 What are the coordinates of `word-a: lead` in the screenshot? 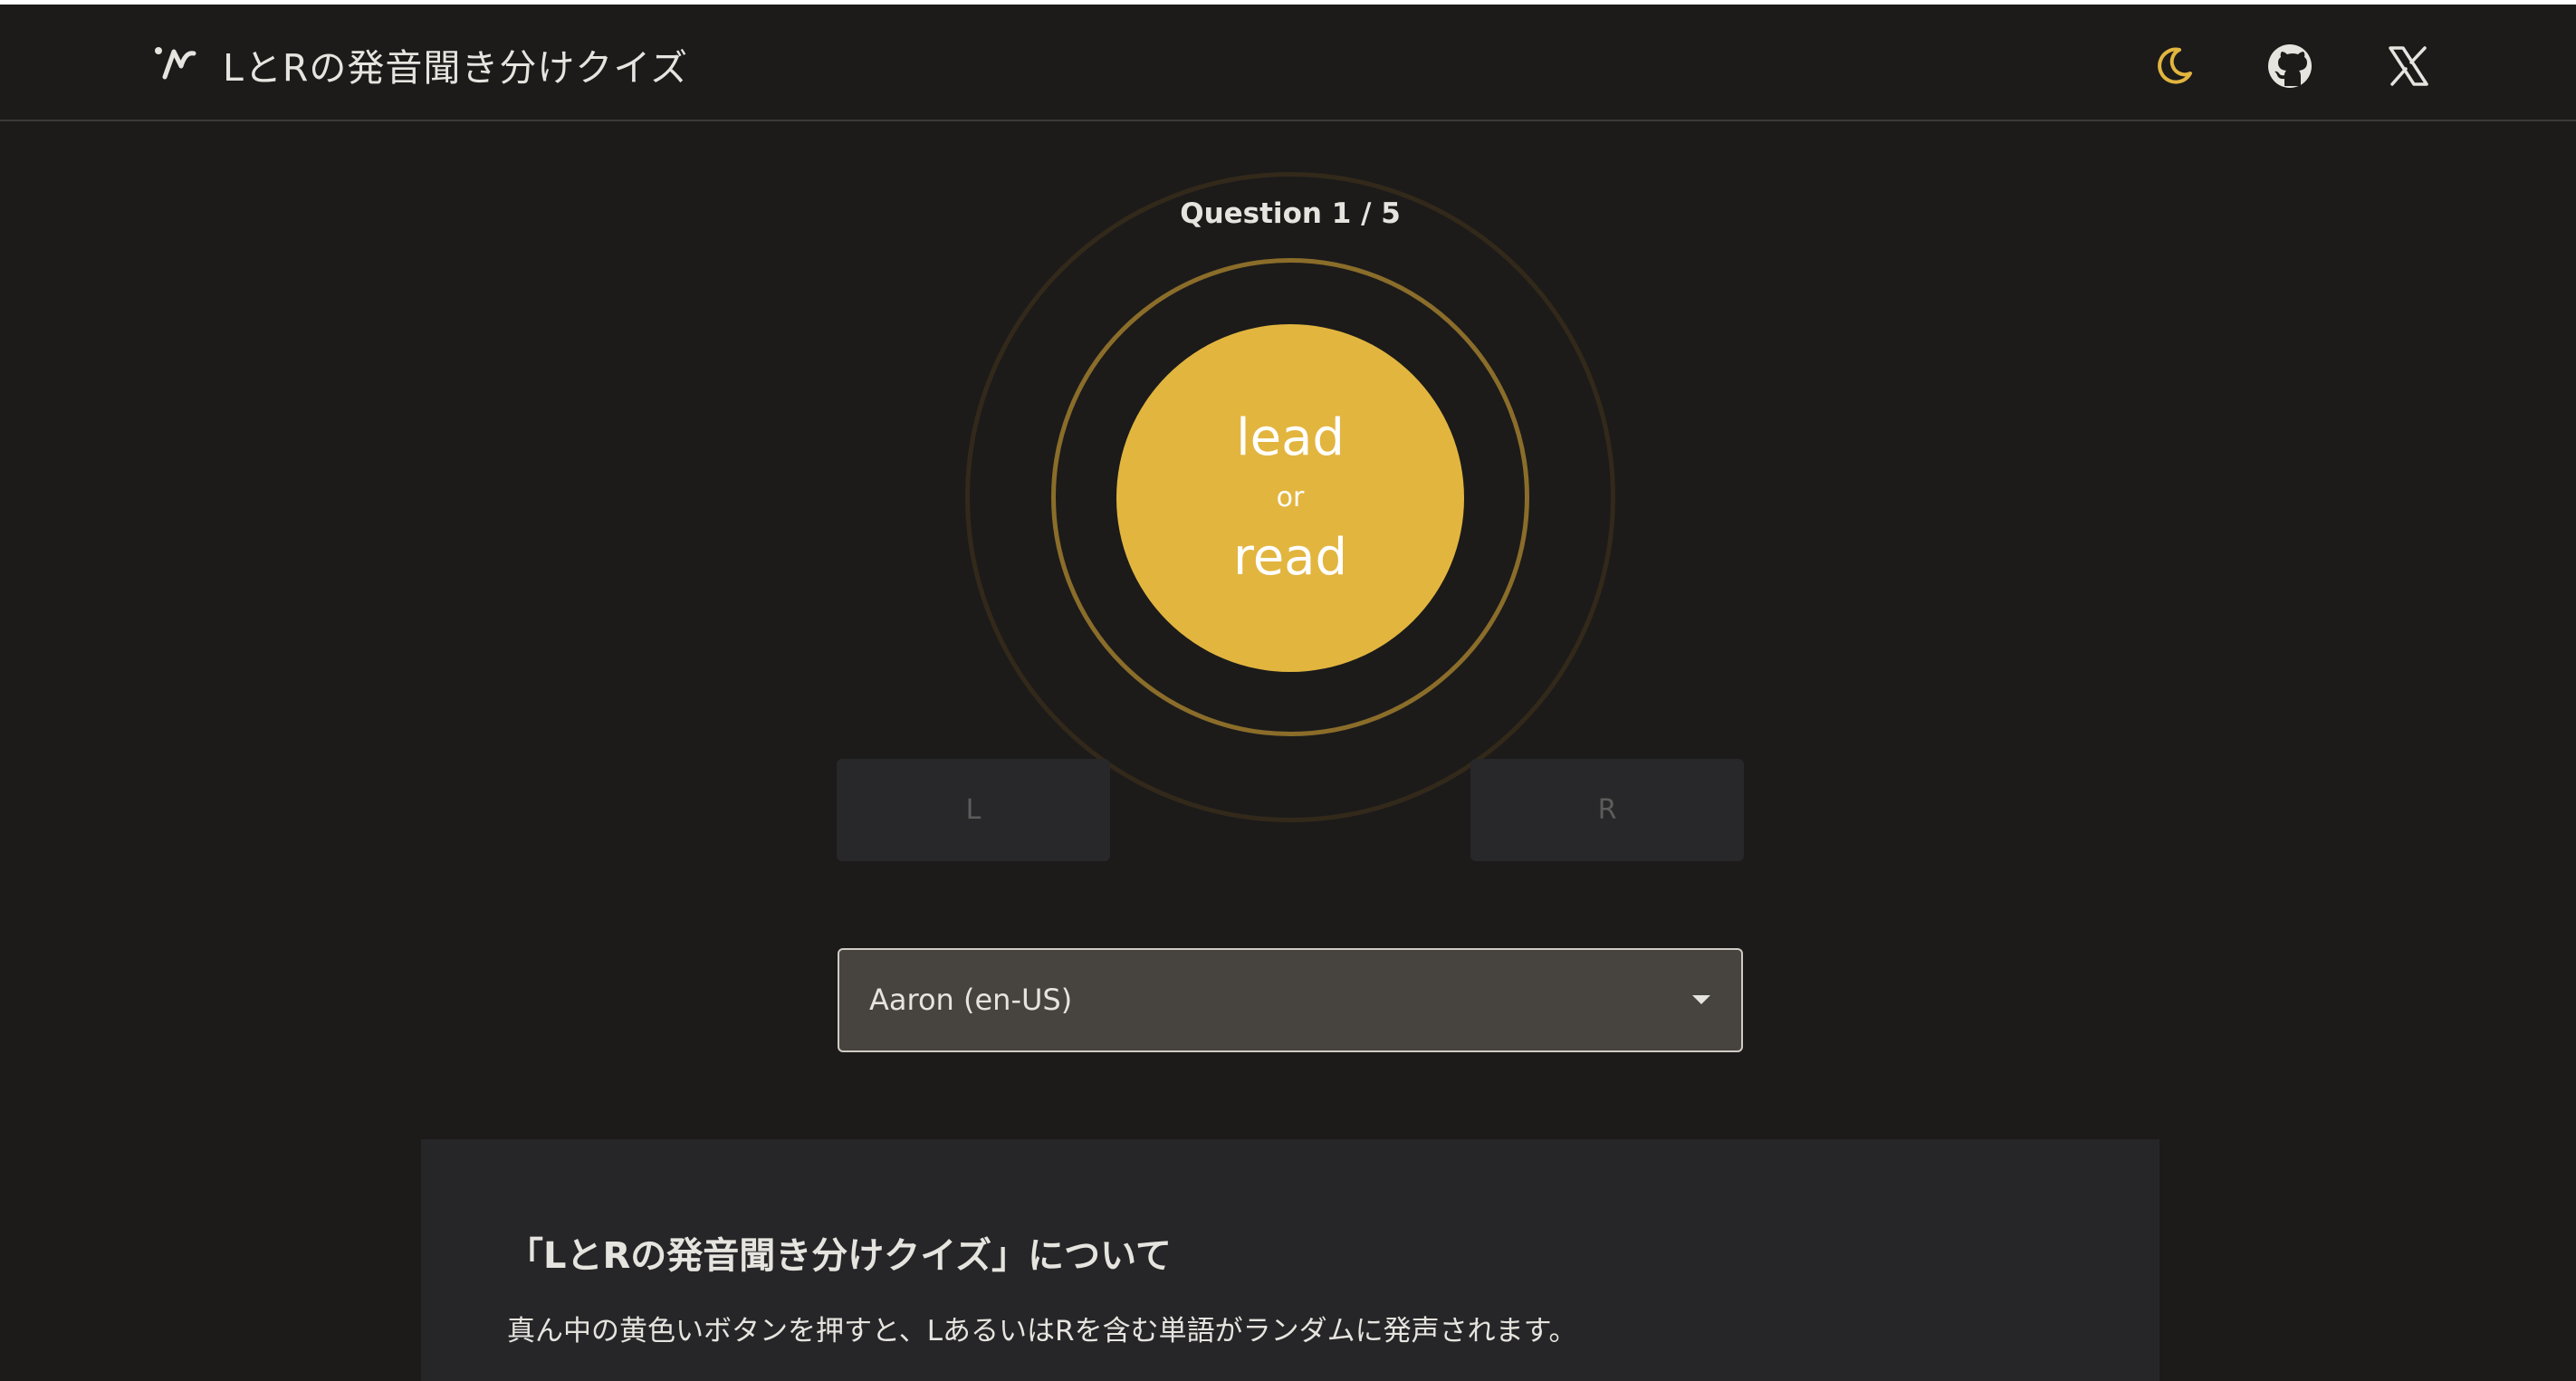 It's located at (1290, 437).